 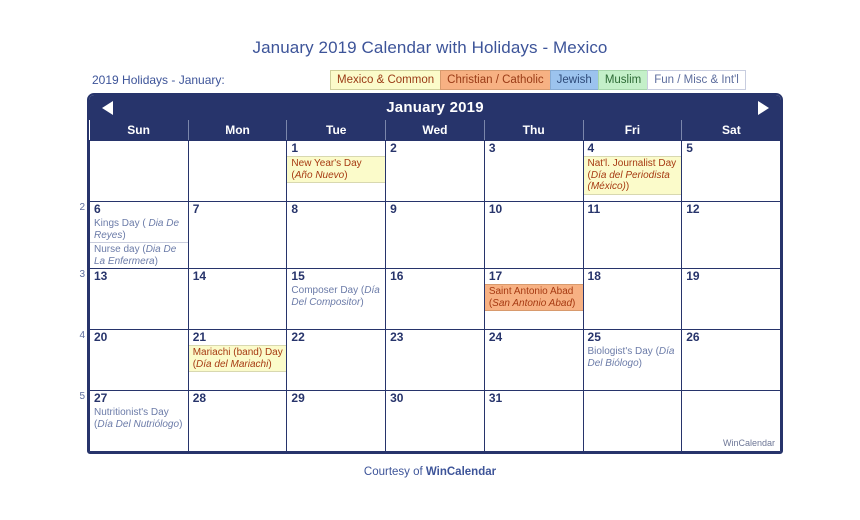 What do you see at coordinates (336, 235) in the screenshot?
I see `calendar-day-cell: 8` at bounding box center [336, 235].